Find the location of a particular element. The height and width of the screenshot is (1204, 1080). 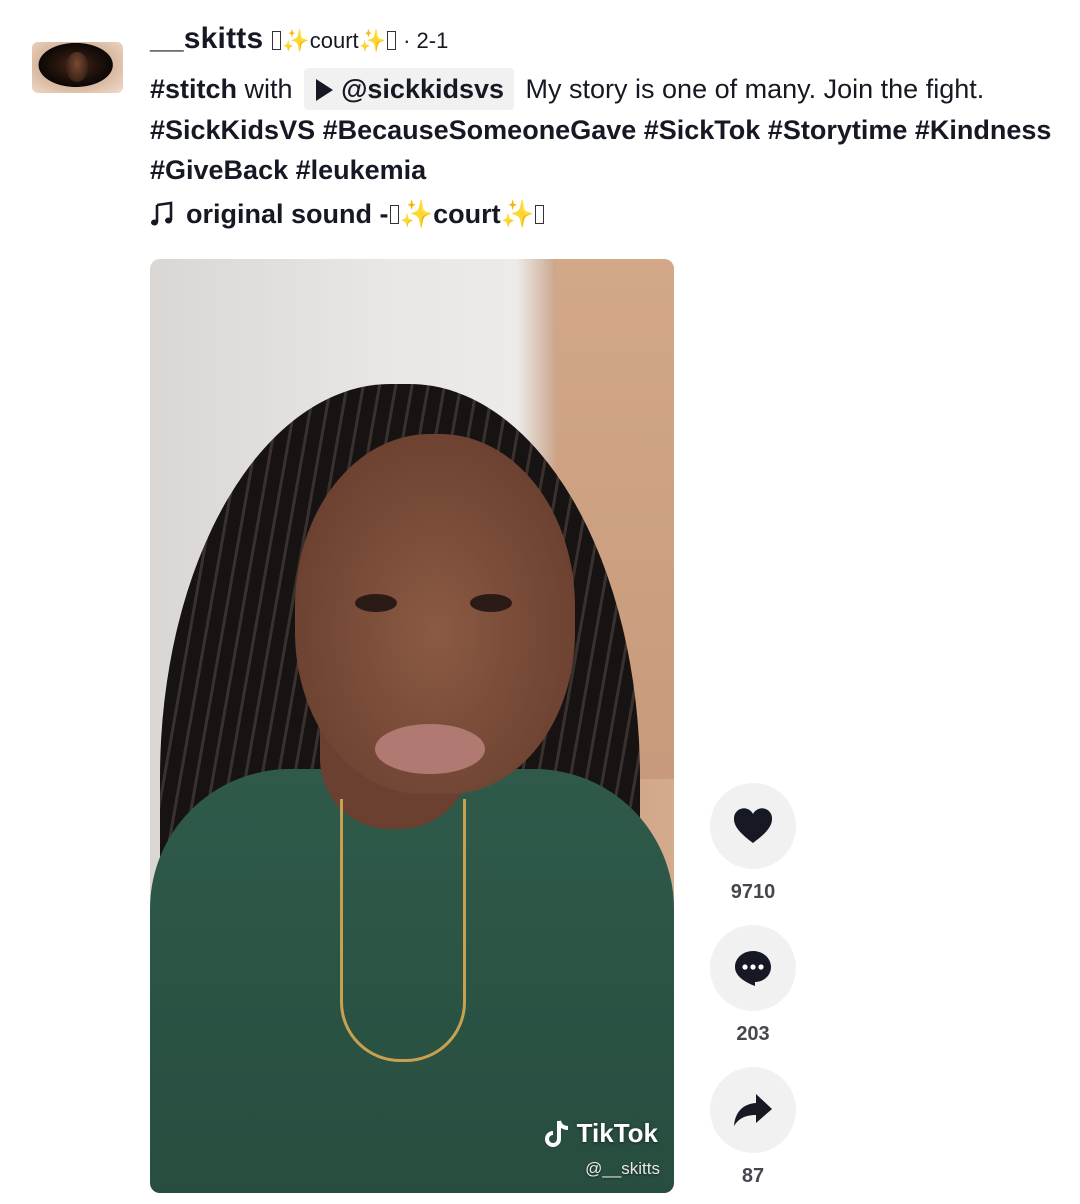

heart-icon is located at coordinates (753, 825).